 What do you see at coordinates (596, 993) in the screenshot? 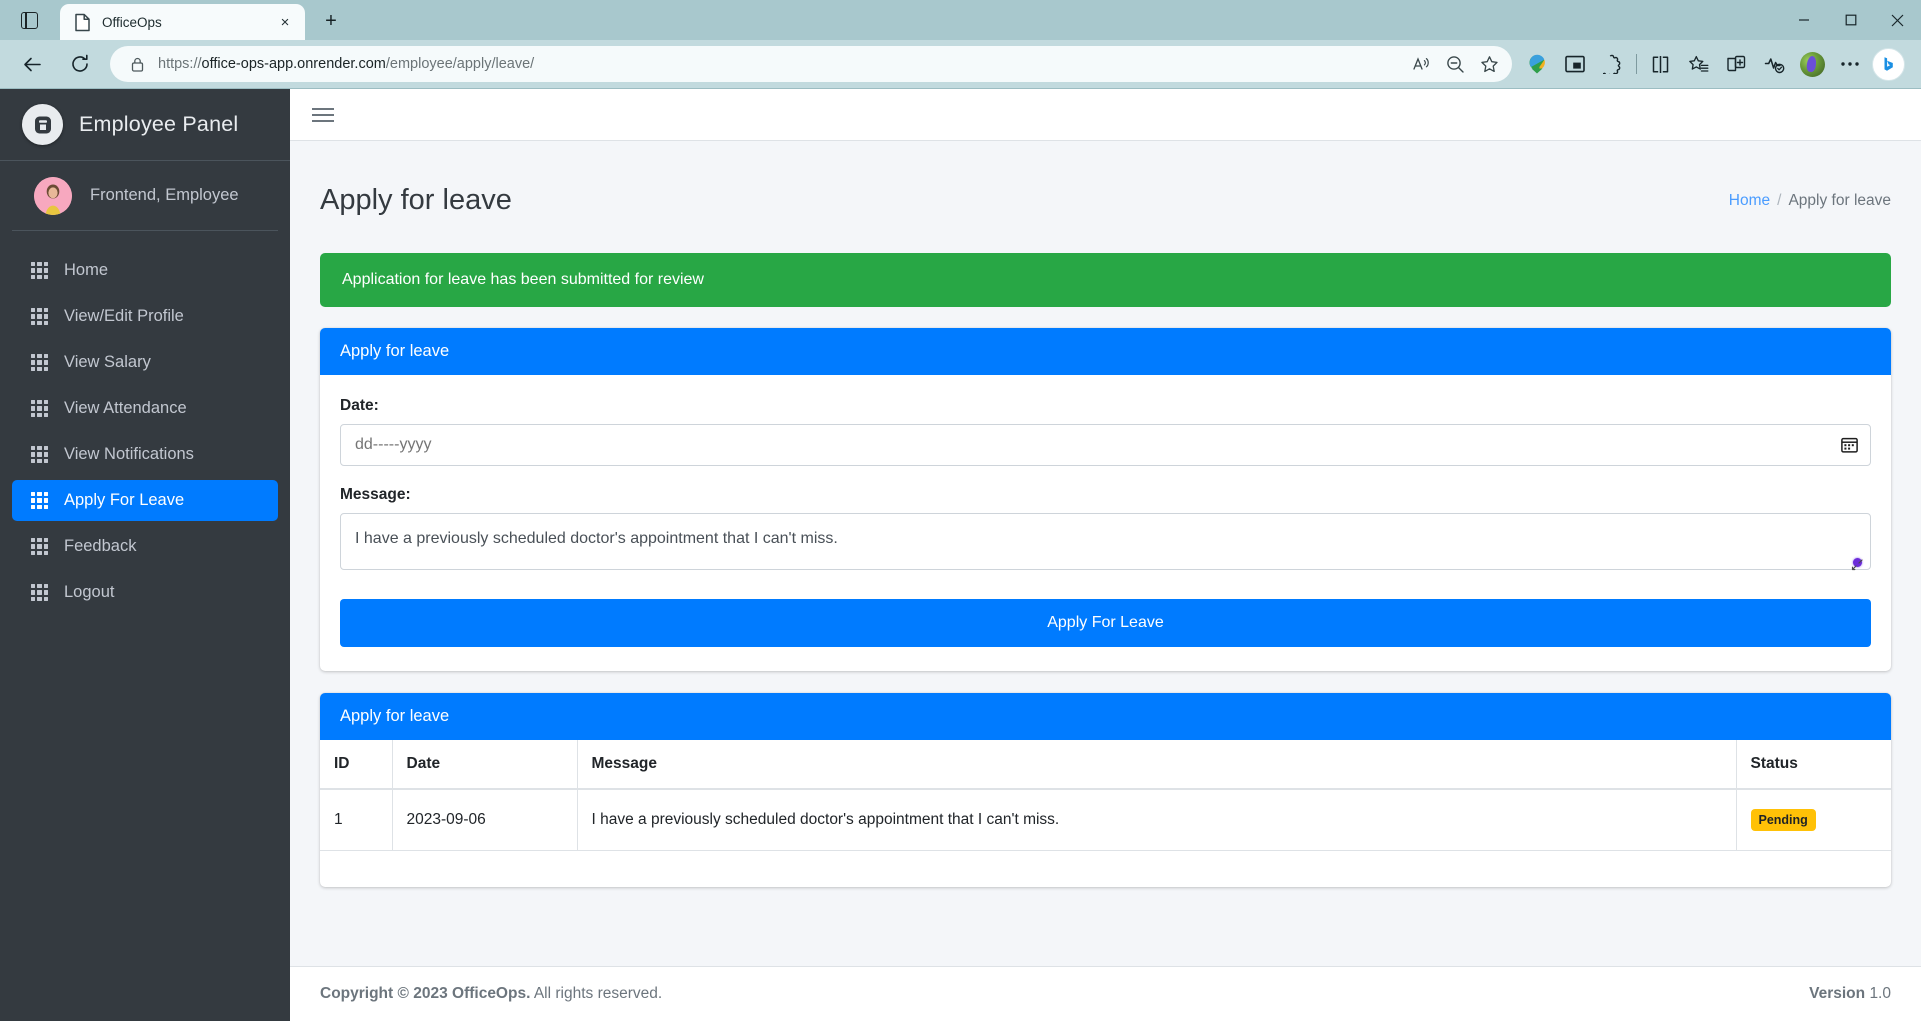
I see `footer-copyright-rest: All rights reserved.` at bounding box center [596, 993].